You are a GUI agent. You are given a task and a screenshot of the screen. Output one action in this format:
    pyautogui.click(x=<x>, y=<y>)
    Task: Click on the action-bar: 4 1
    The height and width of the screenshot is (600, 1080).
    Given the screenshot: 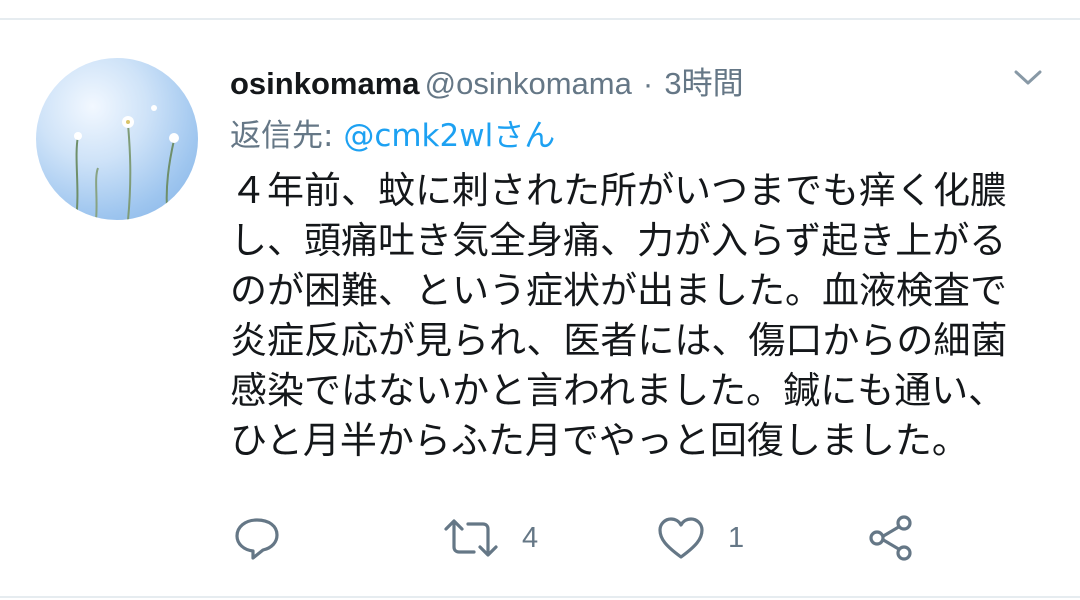 What is the action you would take?
    pyautogui.click(x=540, y=538)
    